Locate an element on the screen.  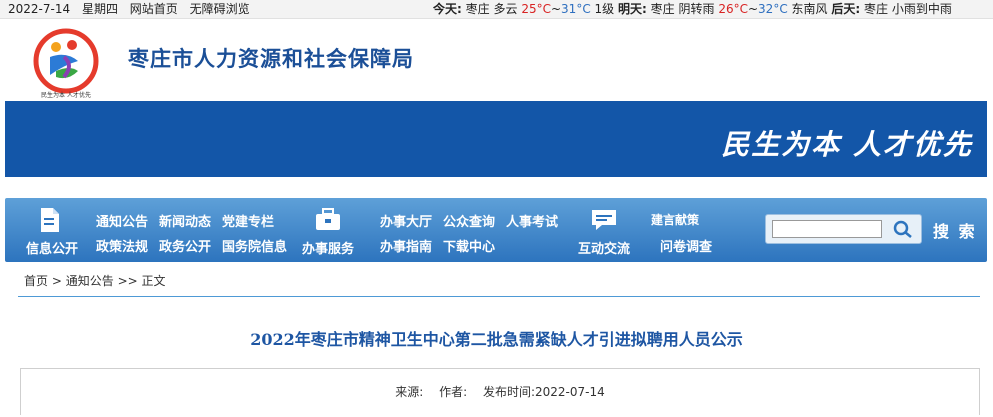
article-meta-box: 来源: 作者: 发布时间:2022-07-14 is located at coordinates (500, 391).